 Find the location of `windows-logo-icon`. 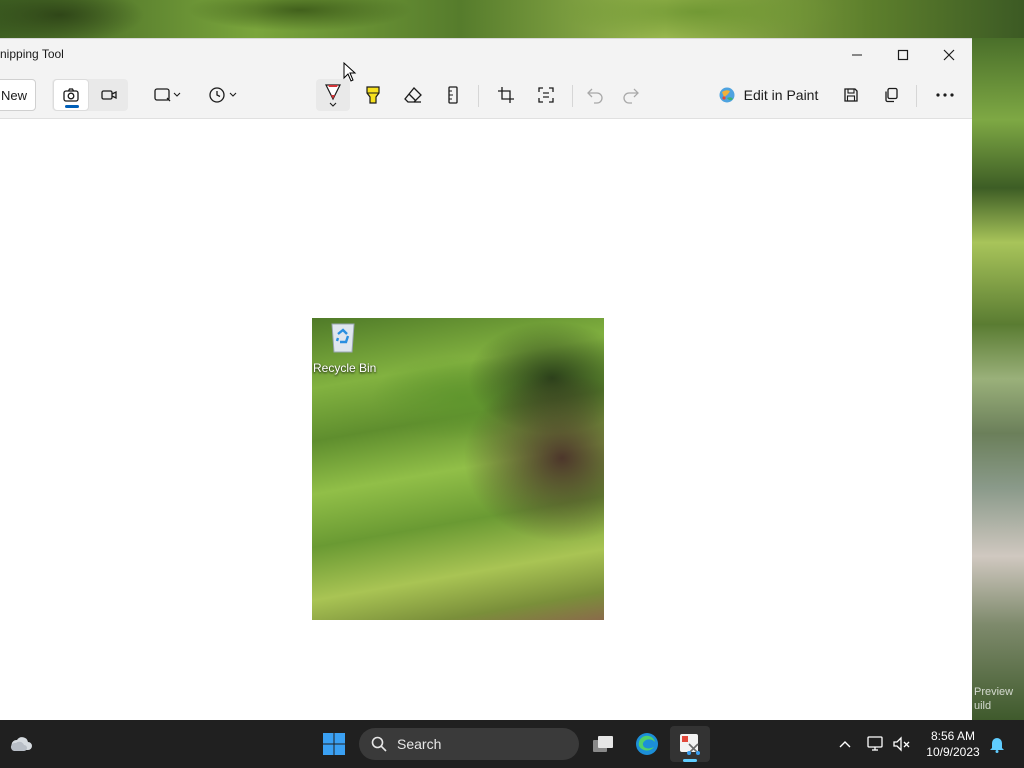

windows-logo-icon is located at coordinates (334, 744).